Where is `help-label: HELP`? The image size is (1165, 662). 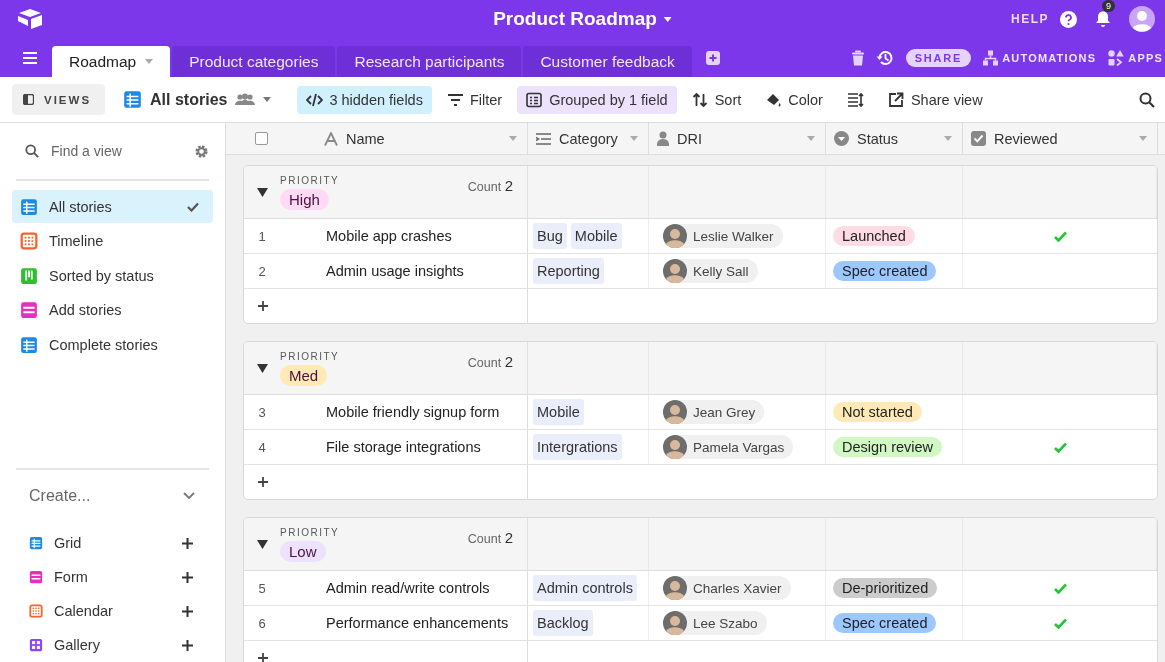
help-label: HELP is located at coordinates (1030, 19).